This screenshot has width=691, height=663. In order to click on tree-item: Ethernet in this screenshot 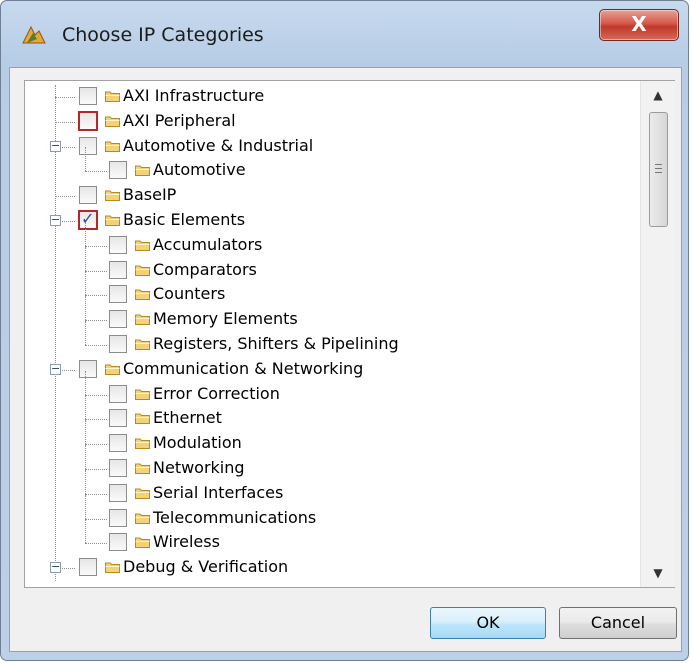, I will do `click(332, 413)`.